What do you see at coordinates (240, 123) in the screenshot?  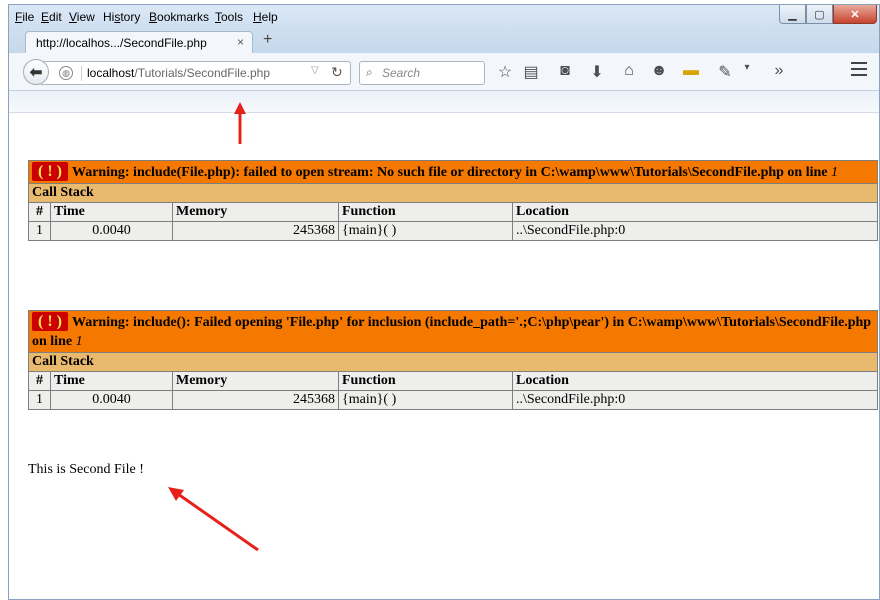 I see `annotation-arrow-up` at bounding box center [240, 123].